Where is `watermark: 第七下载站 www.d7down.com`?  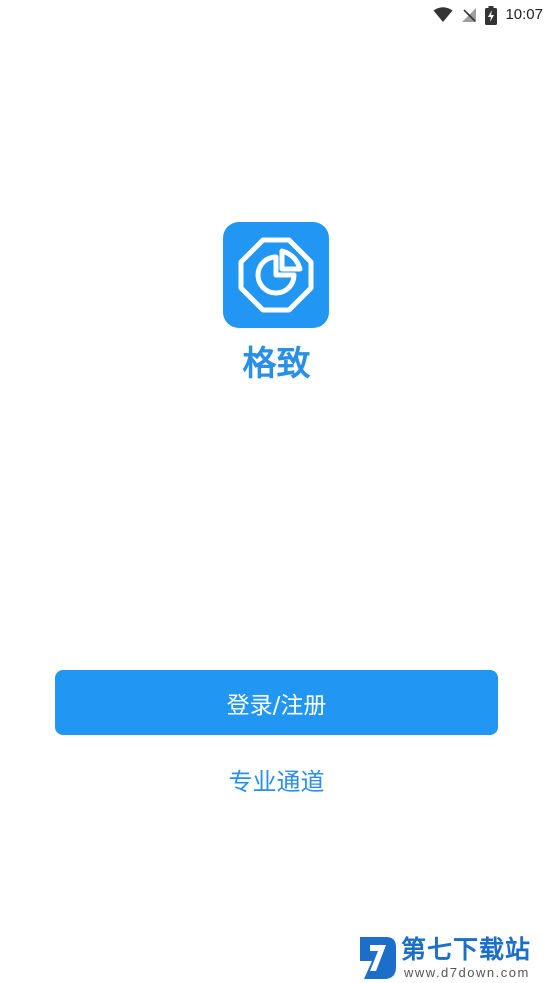
watermark: 第七下载站 www.d7down.com is located at coordinates (453, 958).